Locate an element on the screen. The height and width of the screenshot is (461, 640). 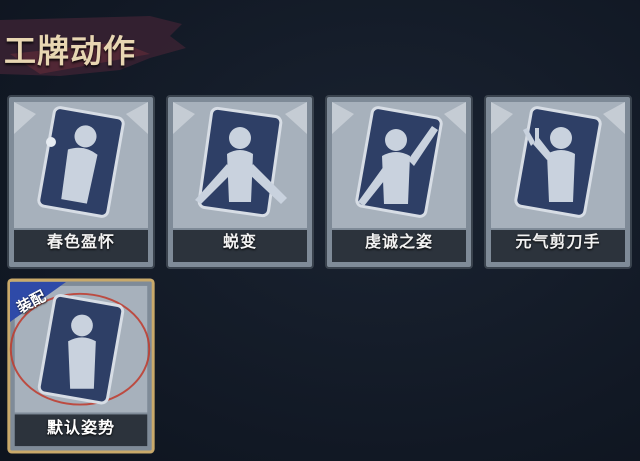
title-banner: 工牌动作 is located at coordinates (95, 46).